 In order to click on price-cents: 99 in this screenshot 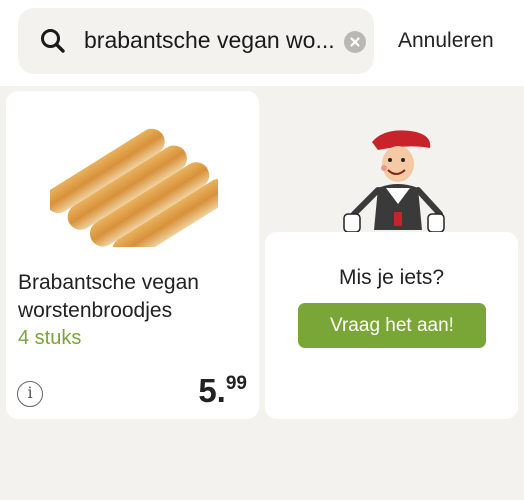, I will do `click(236, 383)`.